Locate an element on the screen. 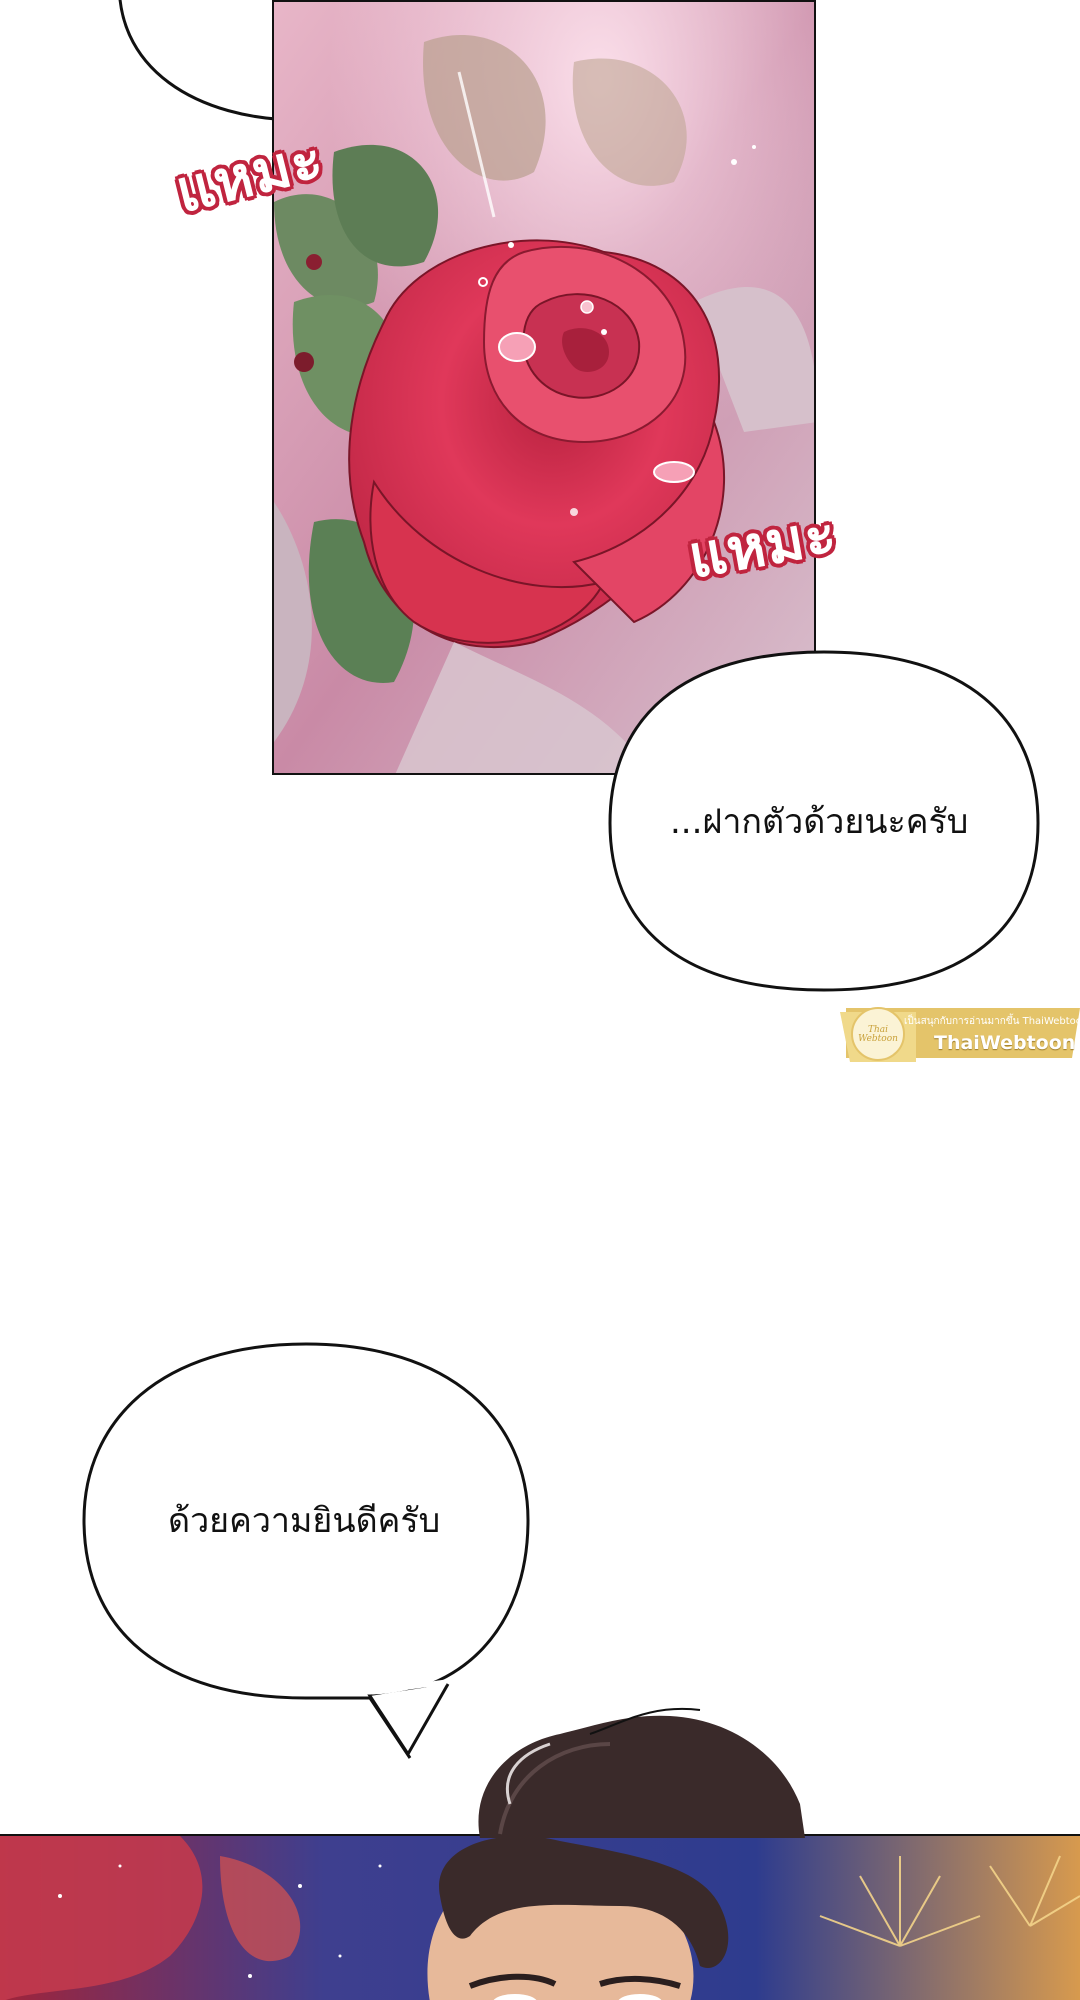 The height and width of the screenshot is (2000, 1080). watermark-logo: Thai Webtoon is located at coordinates (878, 1034).